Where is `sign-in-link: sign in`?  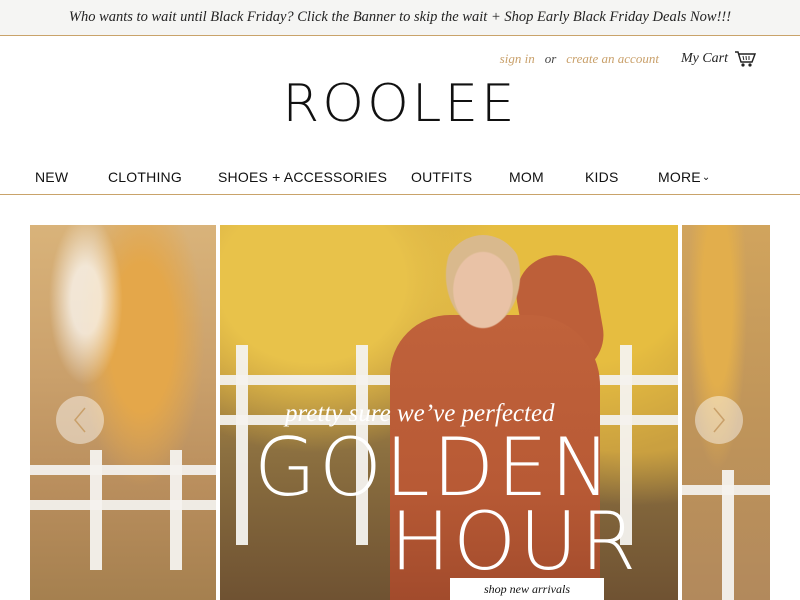
sign-in-link: sign in is located at coordinates (517, 59).